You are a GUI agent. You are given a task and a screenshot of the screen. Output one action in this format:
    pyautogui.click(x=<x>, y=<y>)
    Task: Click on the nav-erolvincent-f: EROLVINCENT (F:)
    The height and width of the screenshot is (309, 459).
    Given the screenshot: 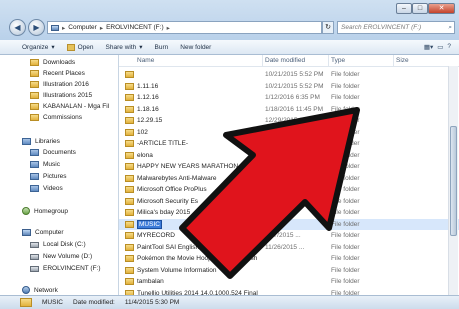 What is the action you would take?
    pyautogui.click(x=65, y=268)
    